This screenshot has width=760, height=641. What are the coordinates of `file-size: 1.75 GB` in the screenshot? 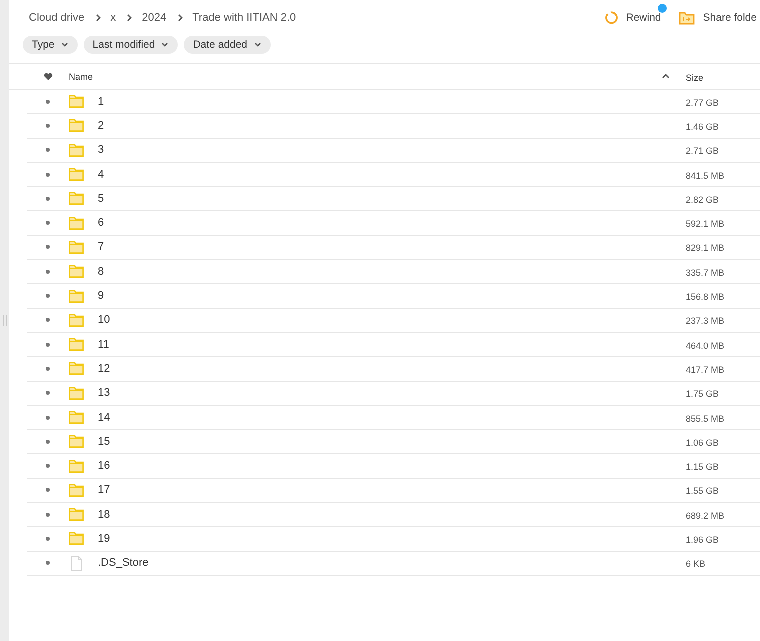 It's located at (703, 394).